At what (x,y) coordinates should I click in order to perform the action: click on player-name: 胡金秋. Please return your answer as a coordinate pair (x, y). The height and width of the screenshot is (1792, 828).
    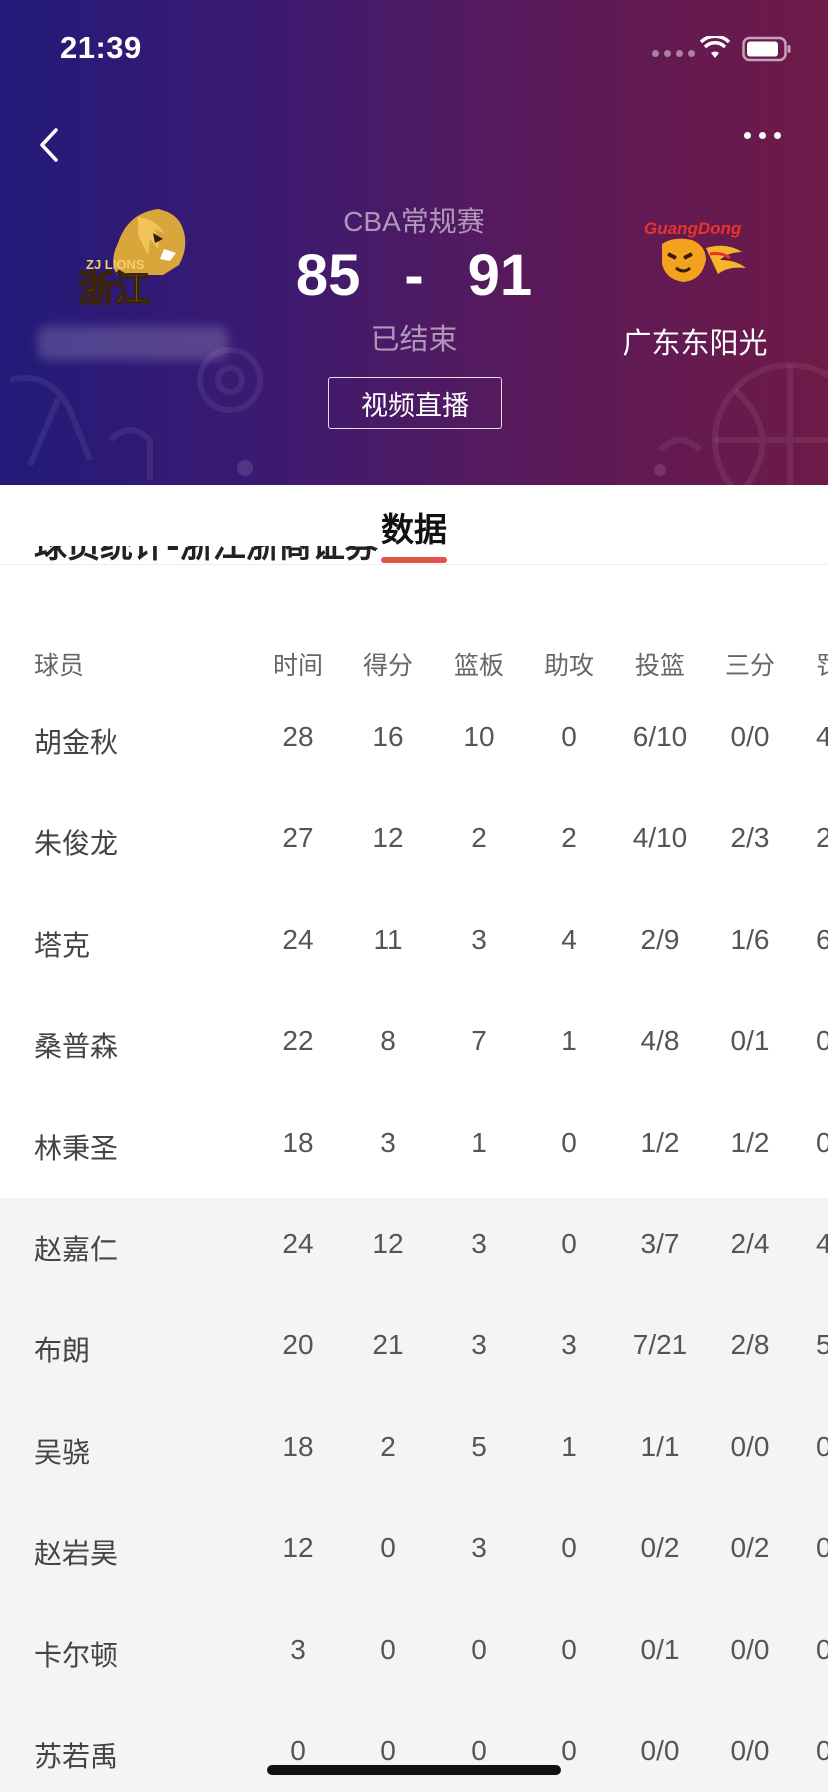
    Looking at the image, I should click on (76, 742).